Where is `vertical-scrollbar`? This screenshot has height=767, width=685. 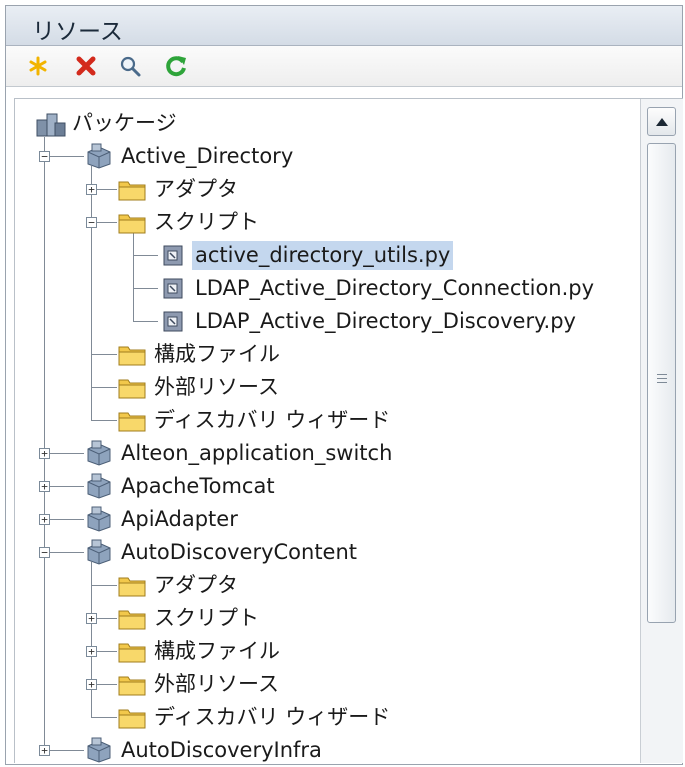 vertical-scrollbar is located at coordinates (661, 431).